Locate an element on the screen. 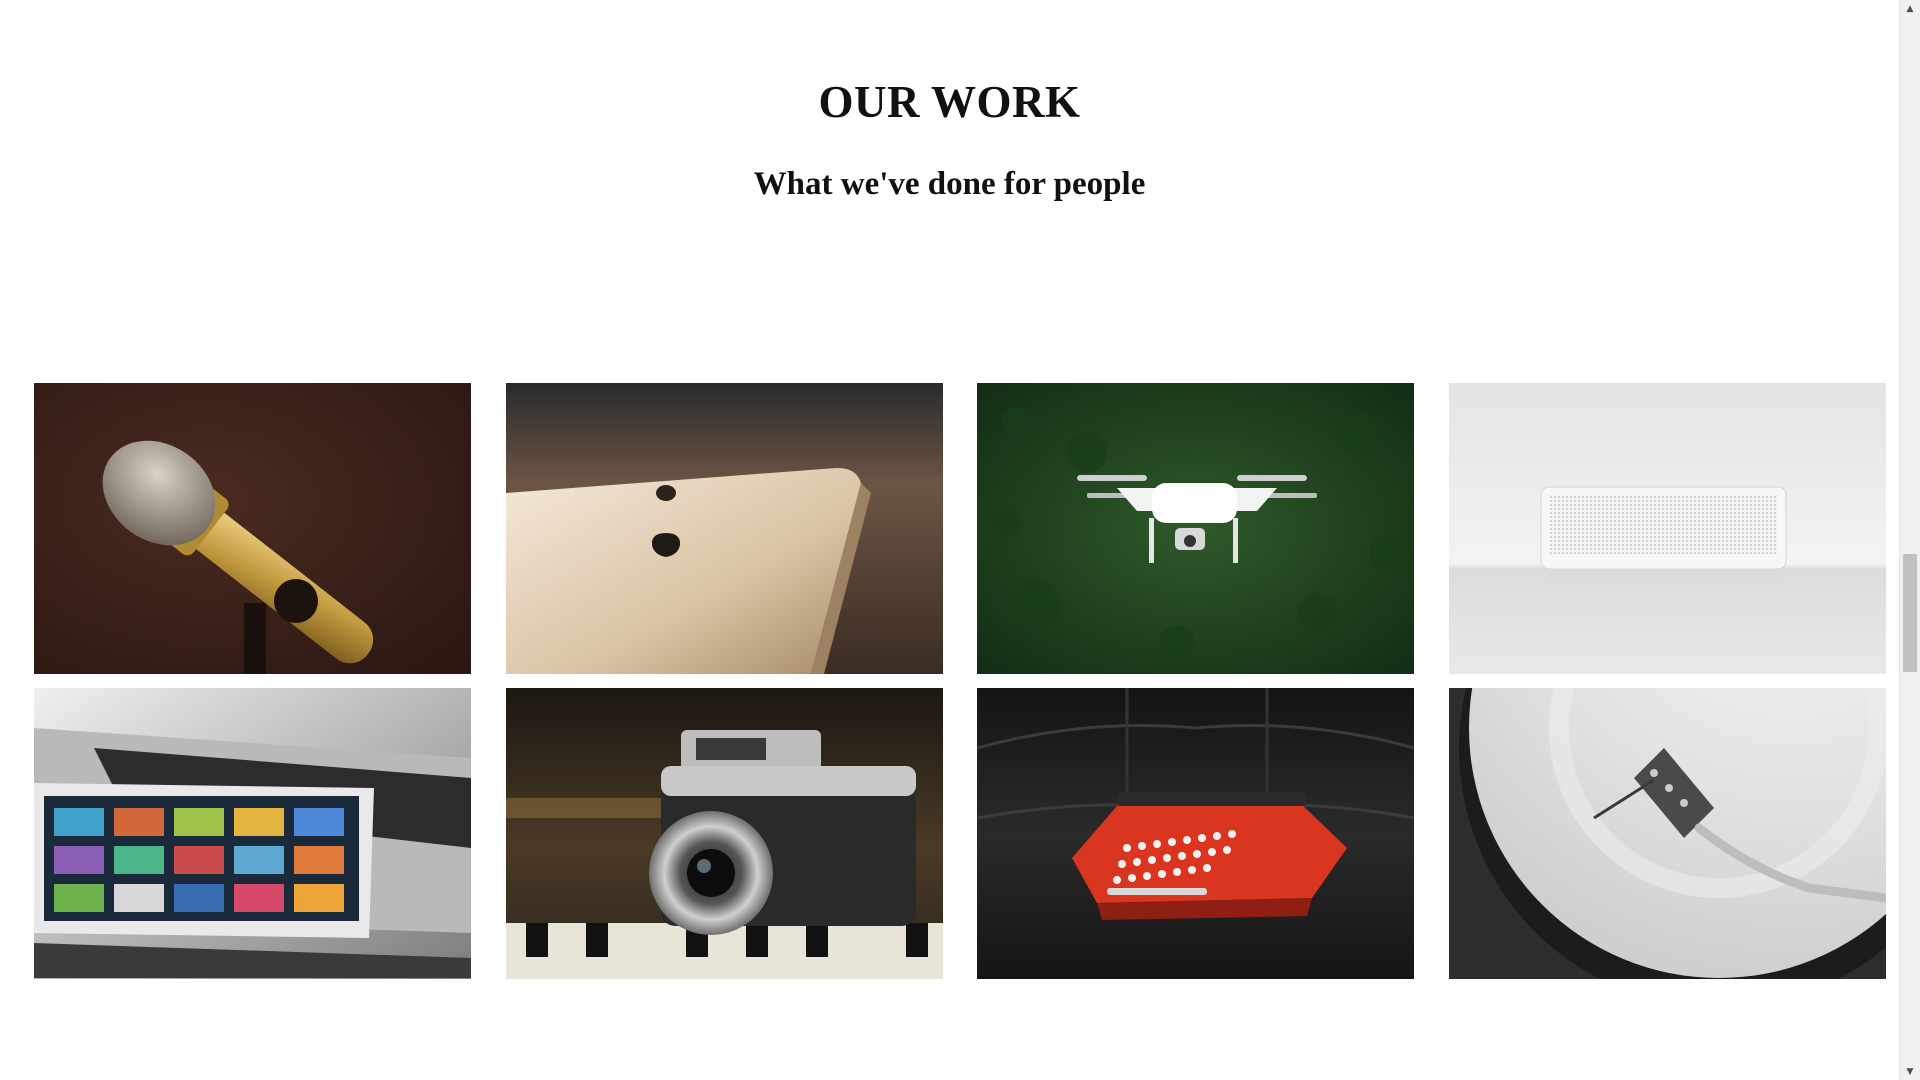  turntable-photo-icon is located at coordinates (1667, 833).